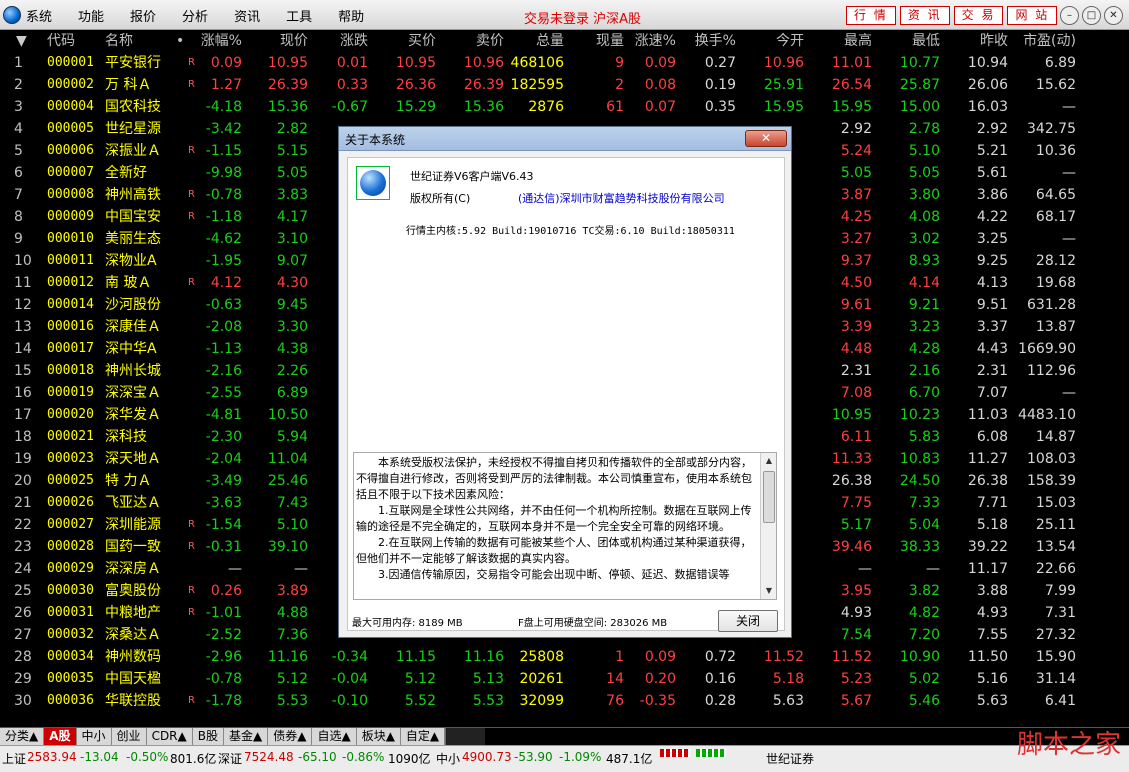 The image size is (1129, 772). I want to click on cell-low: 7.20, so click(924, 635).